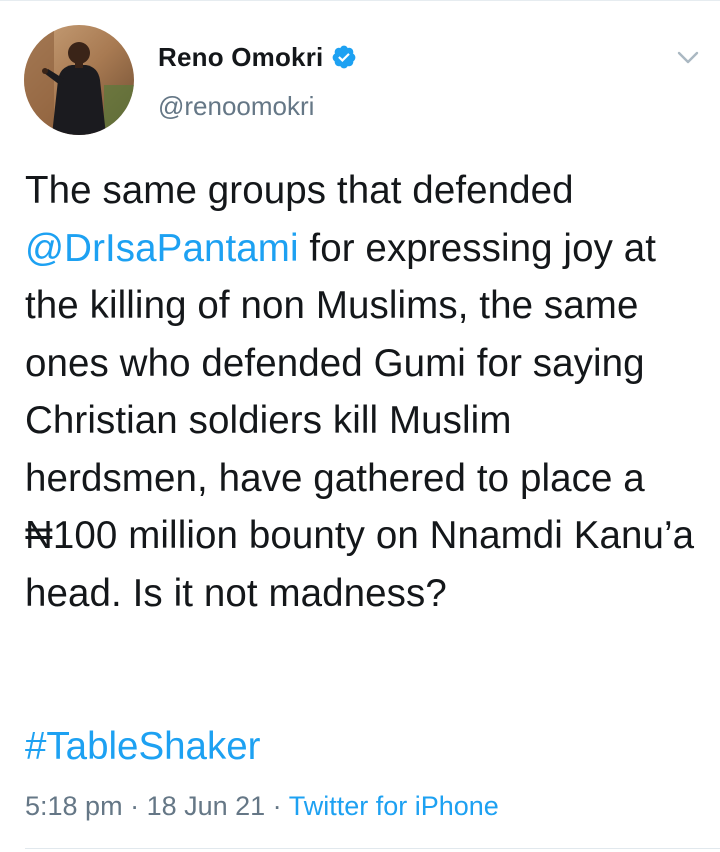  Describe the element at coordinates (206, 806) in the screenshot. I see `tweet-date: 18 Jun 21` at that location.